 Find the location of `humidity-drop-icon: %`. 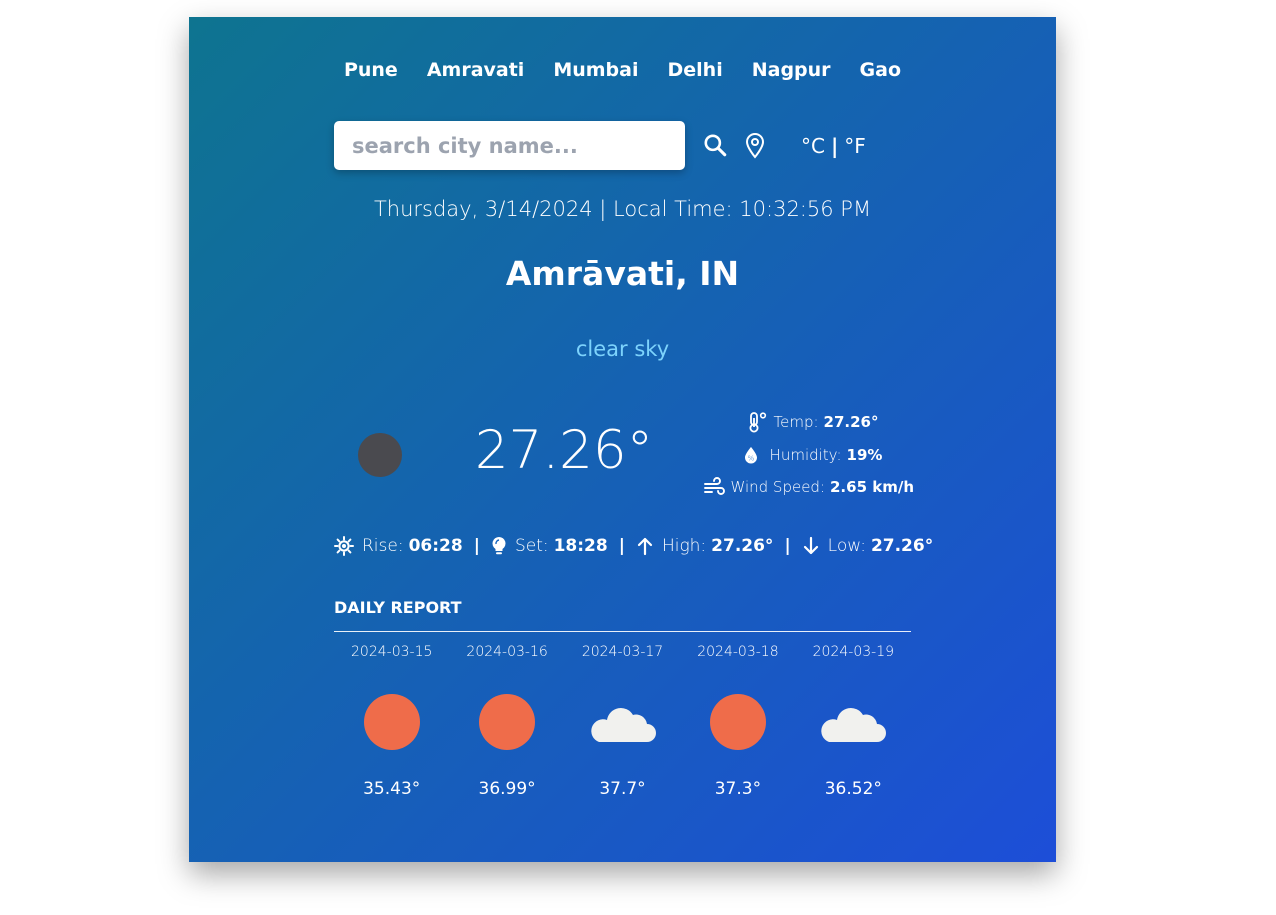

humidity-drop-icon: % is located at coordinates (750, 454).